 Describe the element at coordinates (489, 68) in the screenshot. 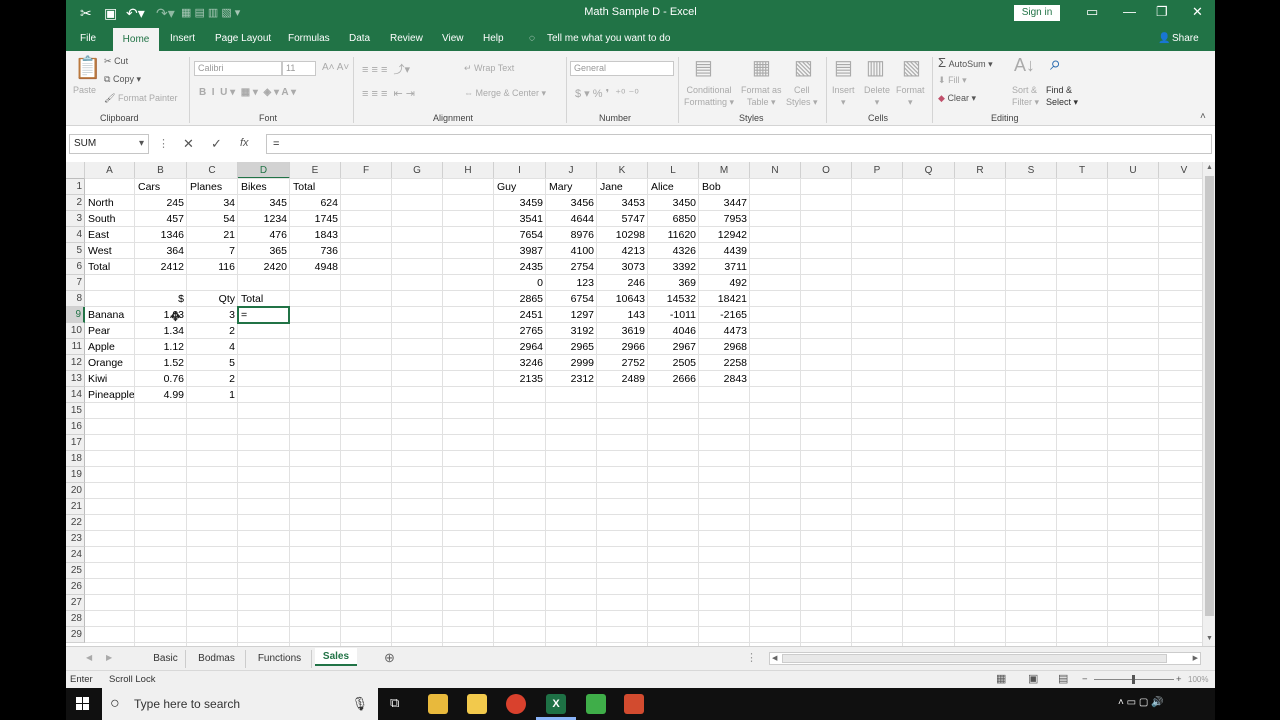

I see `wrap-text-button: ↵ Wrap Text` at that location.